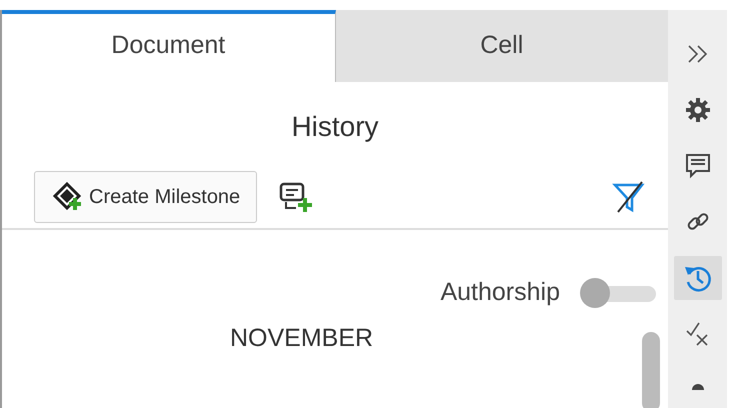  Describe the element at coordinates (502, 46) in the screenshot. I see `panel-tab: Cell` at that location.